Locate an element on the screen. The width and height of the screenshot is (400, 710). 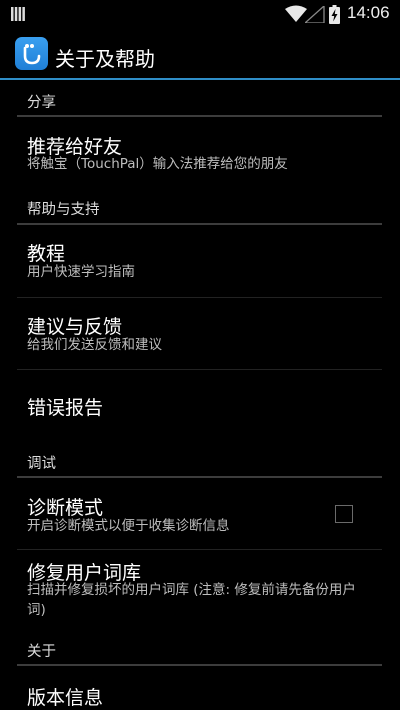
status-time: 14:06 is located at coordinates (368, 12).